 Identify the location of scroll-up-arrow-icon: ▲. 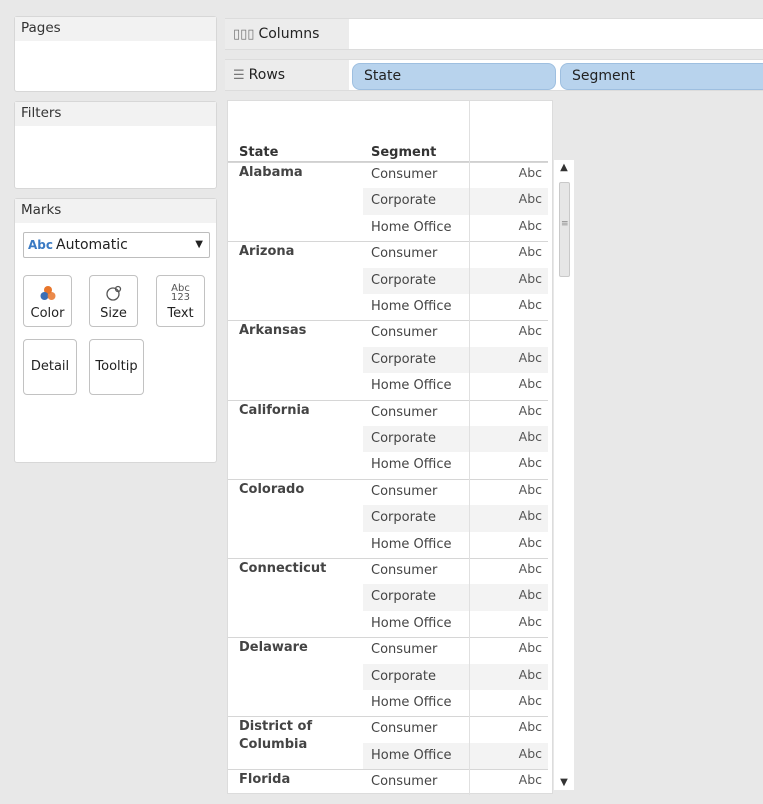
(564, 167).